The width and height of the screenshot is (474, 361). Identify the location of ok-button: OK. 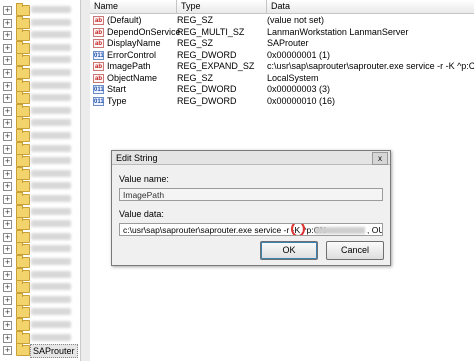
(289, 250).